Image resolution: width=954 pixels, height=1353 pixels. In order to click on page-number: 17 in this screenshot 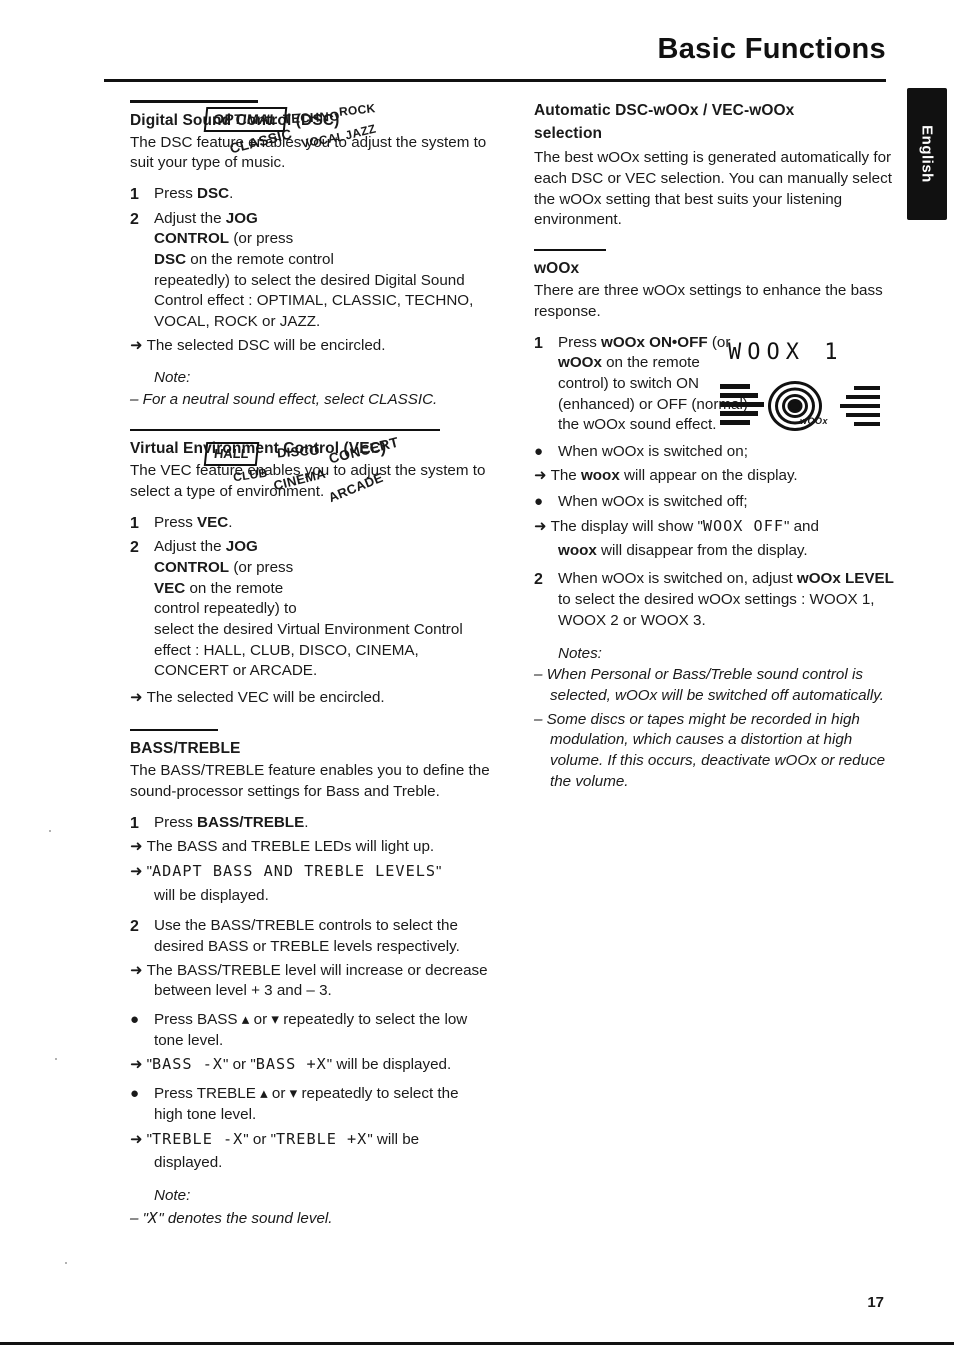, I will do `click(875, 1302)`.